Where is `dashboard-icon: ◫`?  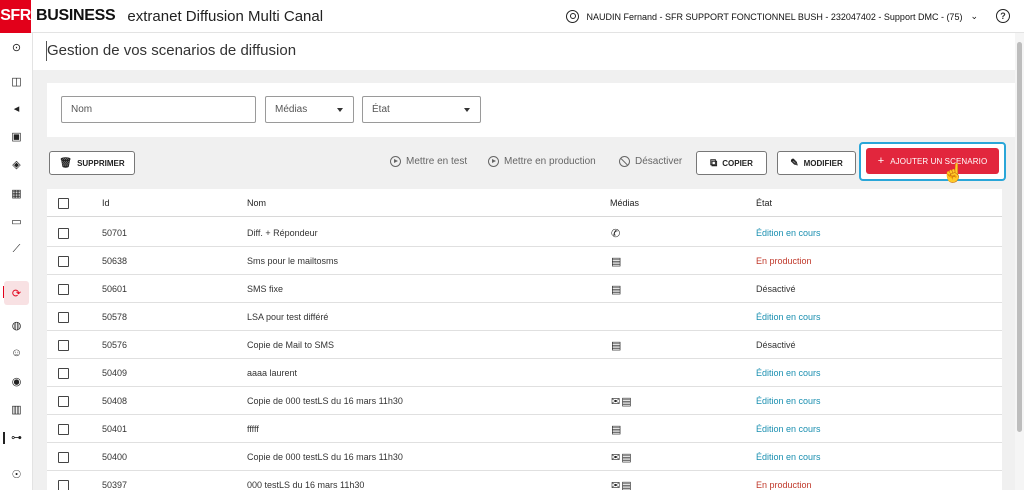
dashboard-icon: ◫ is located at coordinates (16, 81).